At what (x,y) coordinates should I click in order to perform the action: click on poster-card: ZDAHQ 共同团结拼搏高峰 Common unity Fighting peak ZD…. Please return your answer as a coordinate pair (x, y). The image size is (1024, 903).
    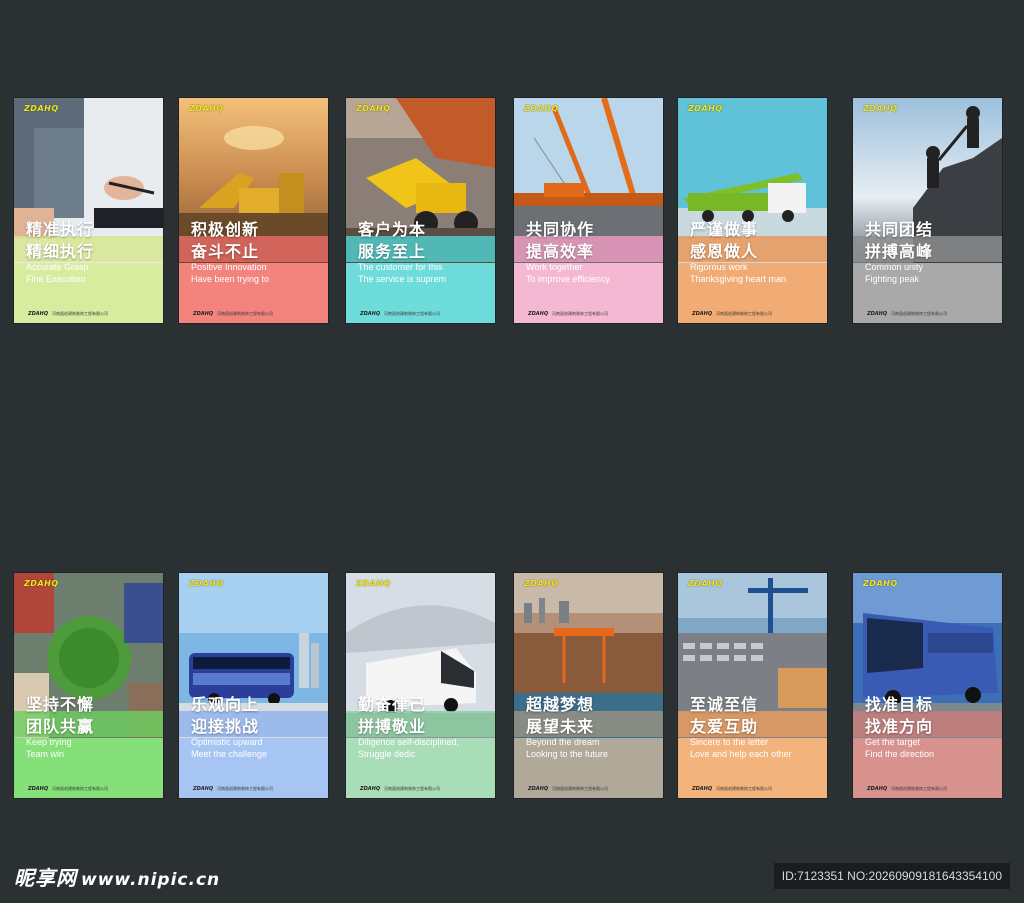
    Looking at the image, I should click on (927, 210).